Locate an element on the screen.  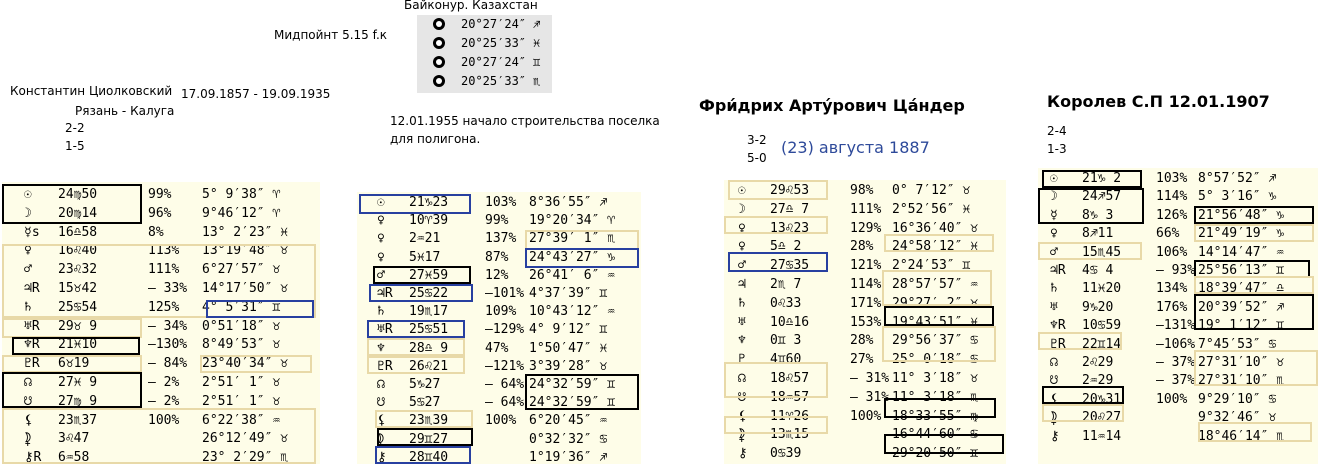
position-cell: 27♋35 is located at coordinates (790, 266).